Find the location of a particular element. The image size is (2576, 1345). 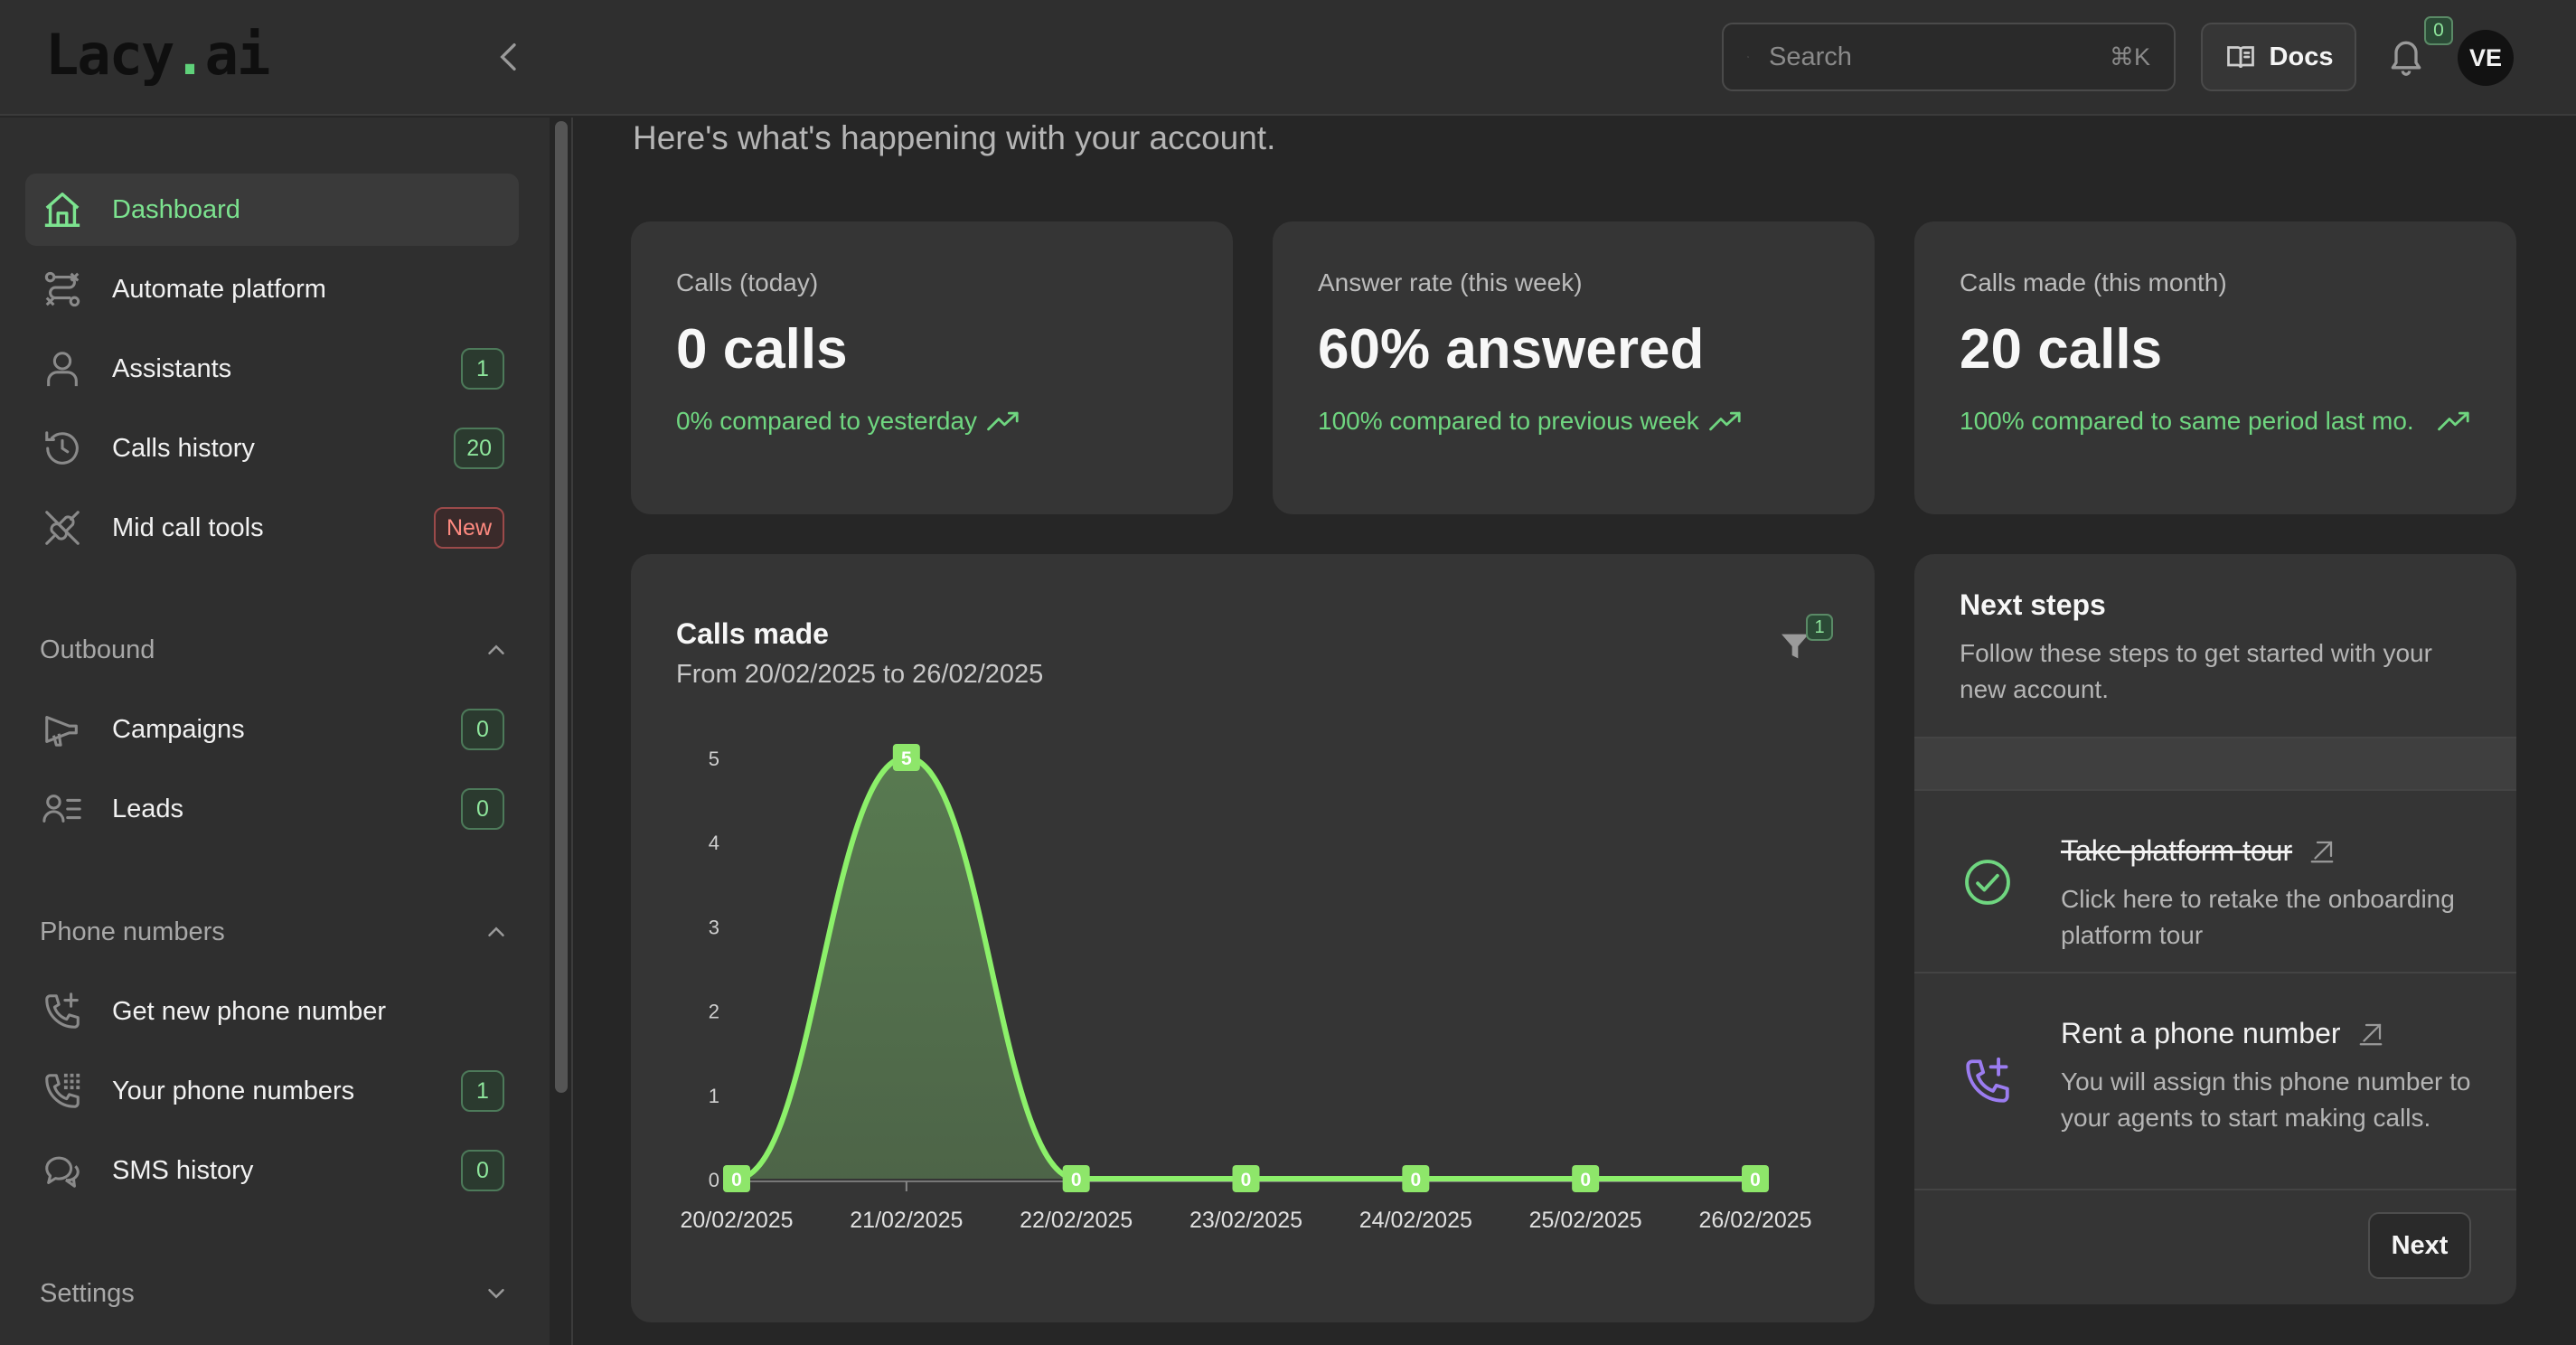

user-icon is located at coordinates (63, 368).